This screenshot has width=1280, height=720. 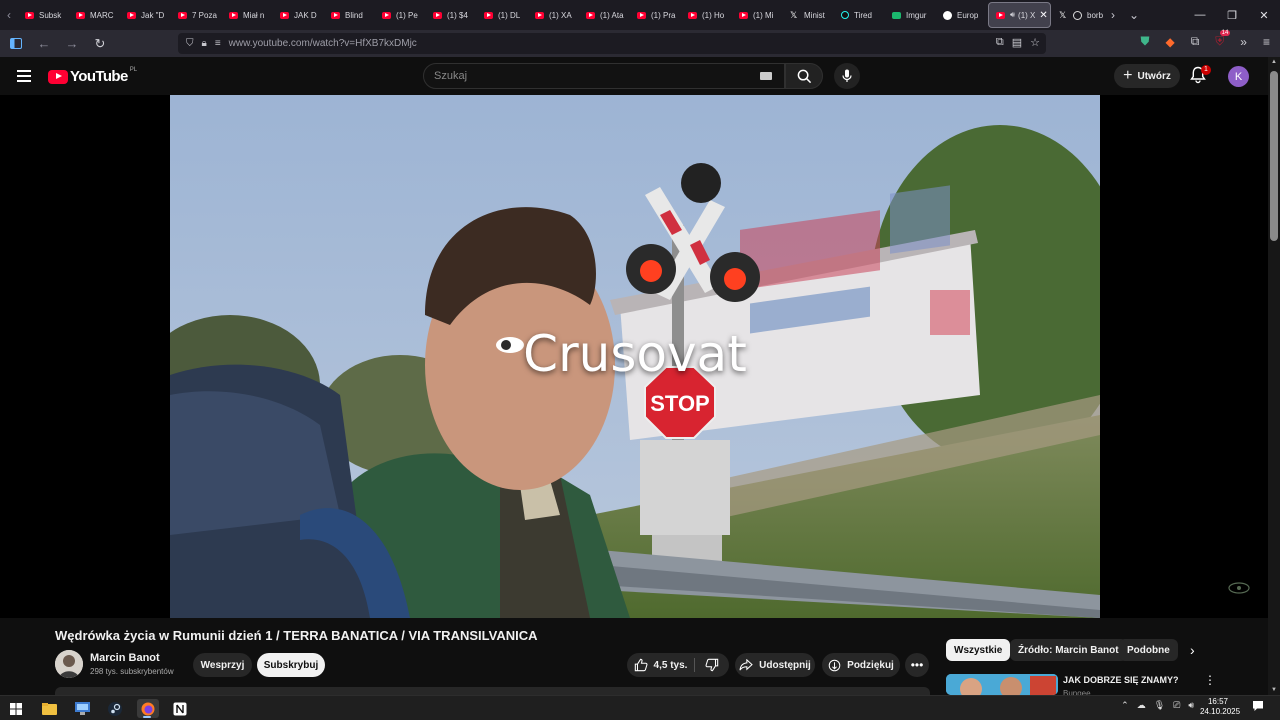 What do you see at coordinates (861, 665) in the screenshot?
I see `thanks-button: Podziękuj` at bounding box center [861, 665].